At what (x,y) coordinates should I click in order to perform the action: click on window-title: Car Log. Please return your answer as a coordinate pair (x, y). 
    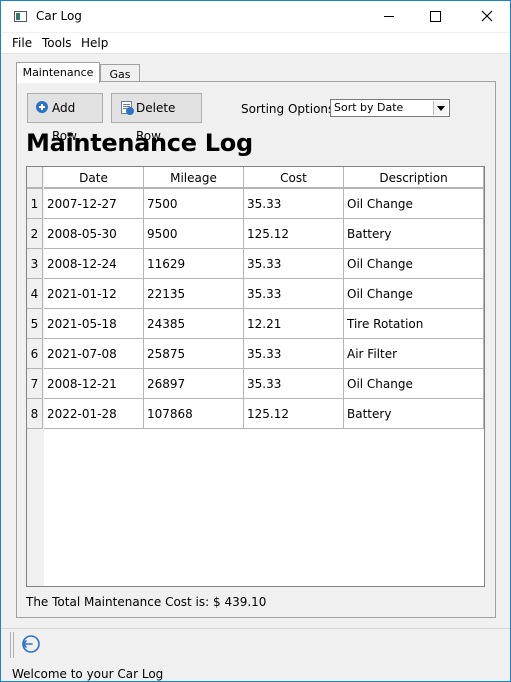
    Looking at the image, I should click on (59, 16).